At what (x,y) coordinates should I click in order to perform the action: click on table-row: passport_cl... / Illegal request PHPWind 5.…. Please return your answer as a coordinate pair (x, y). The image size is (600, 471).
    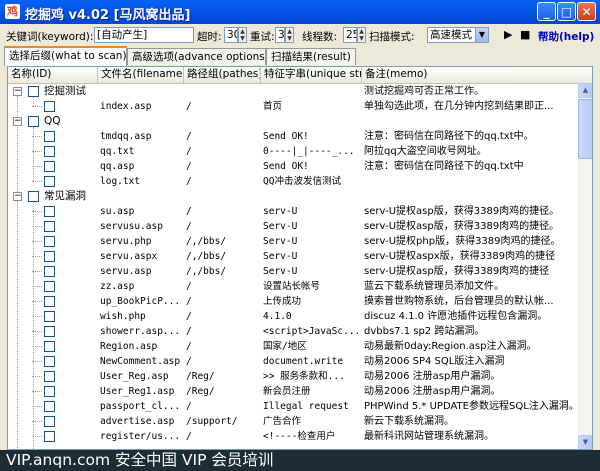
    Looking at the image, I should click on (293, 406).